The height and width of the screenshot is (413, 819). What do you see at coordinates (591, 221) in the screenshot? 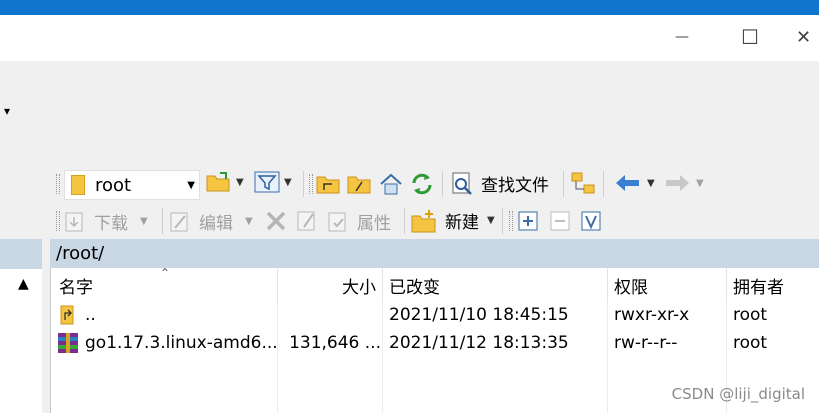
I see `filter-mask-icon` at bounding box center [591, 221].